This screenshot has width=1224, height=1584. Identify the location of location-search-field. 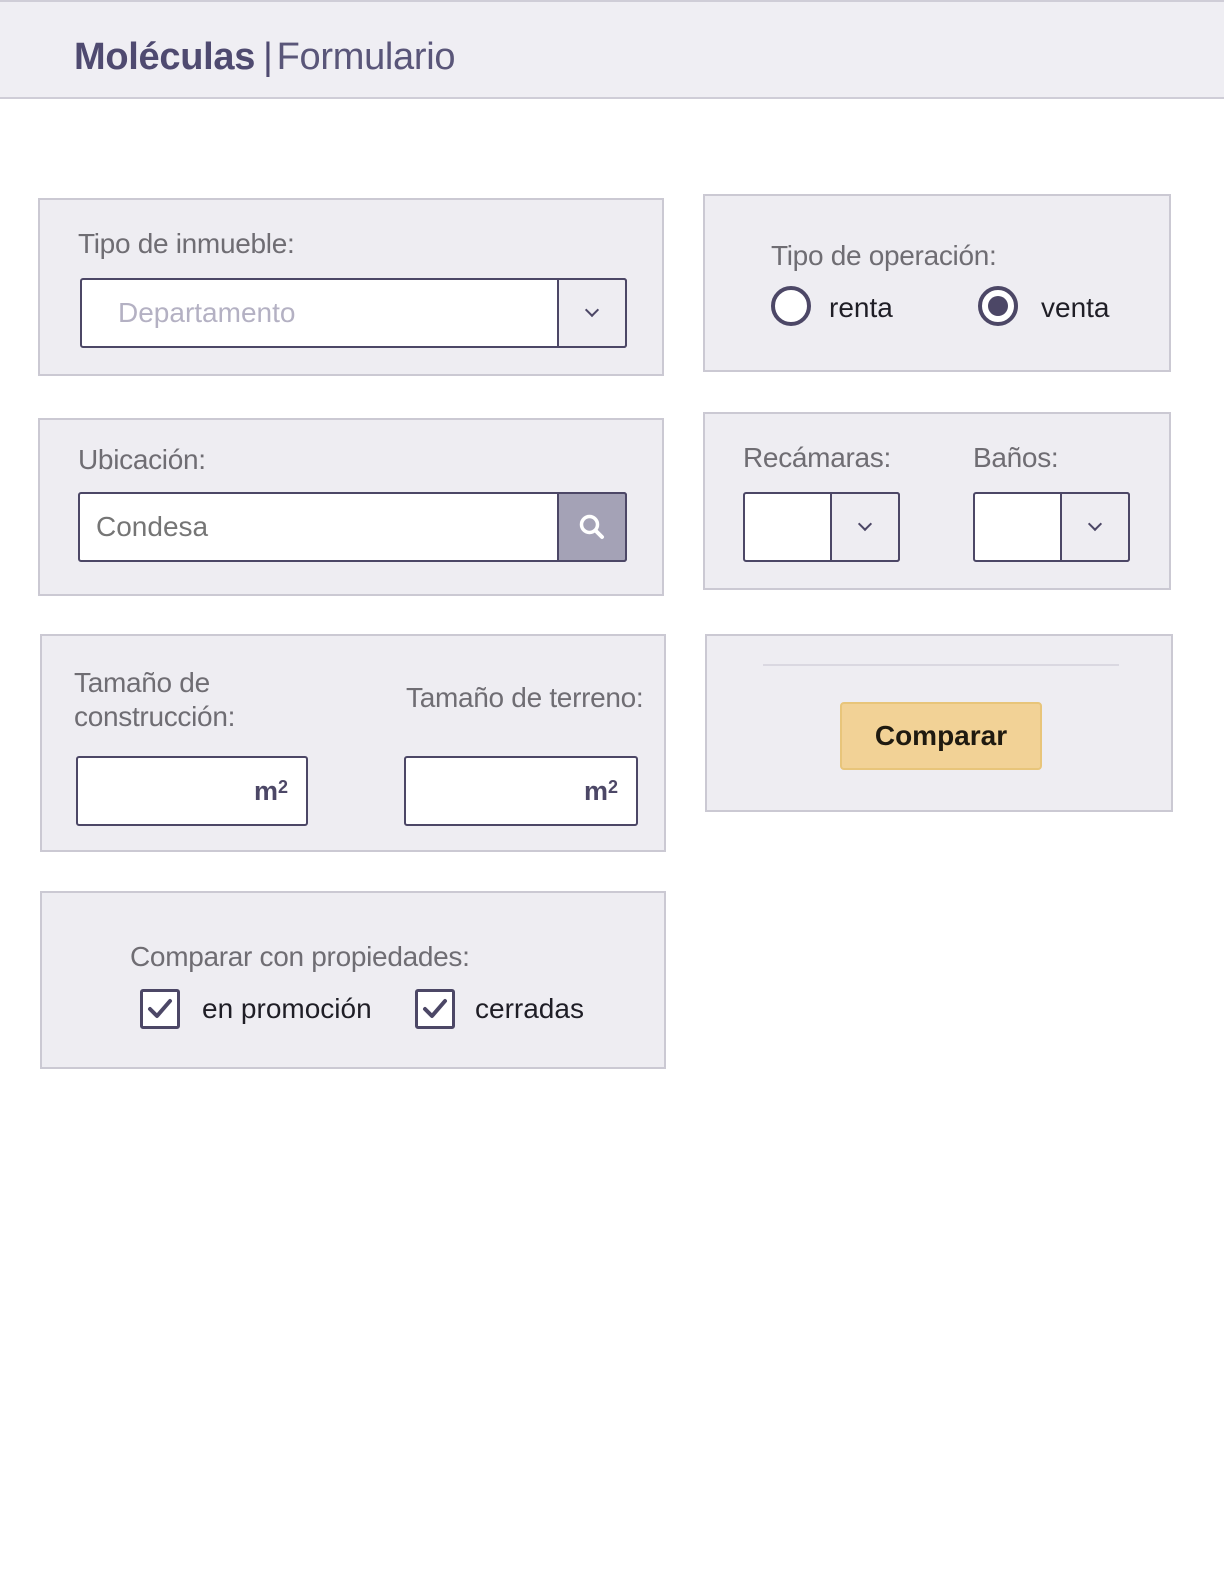
(352, 527).